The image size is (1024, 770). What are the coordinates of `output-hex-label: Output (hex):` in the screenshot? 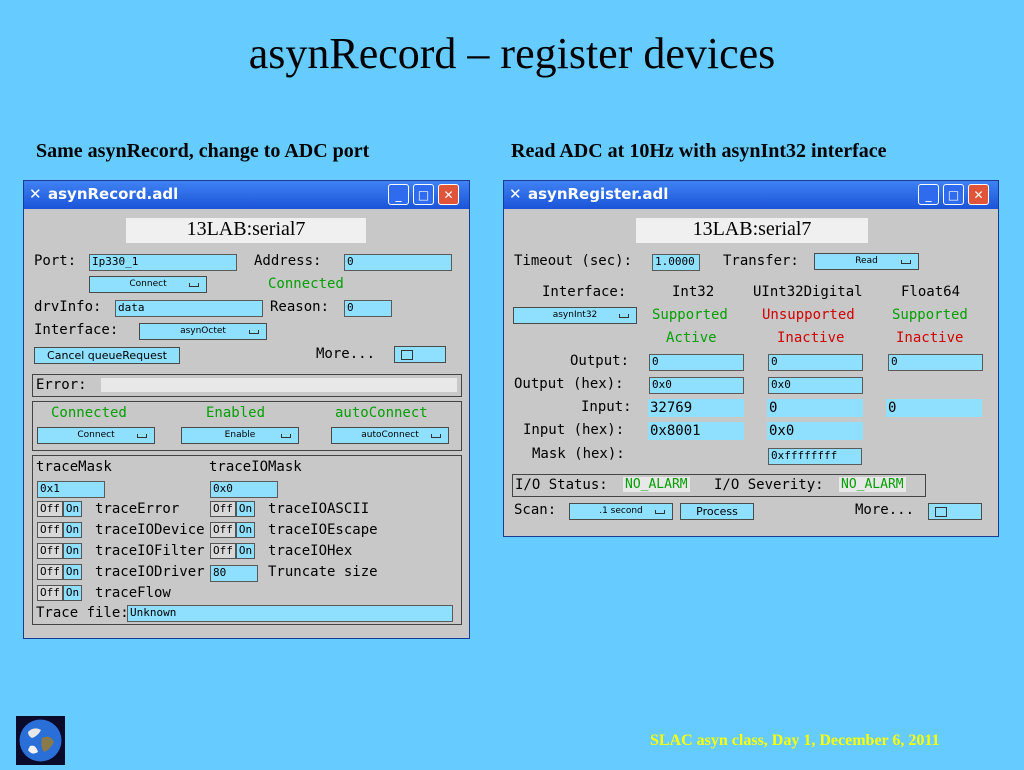 It's located at (569, 384).